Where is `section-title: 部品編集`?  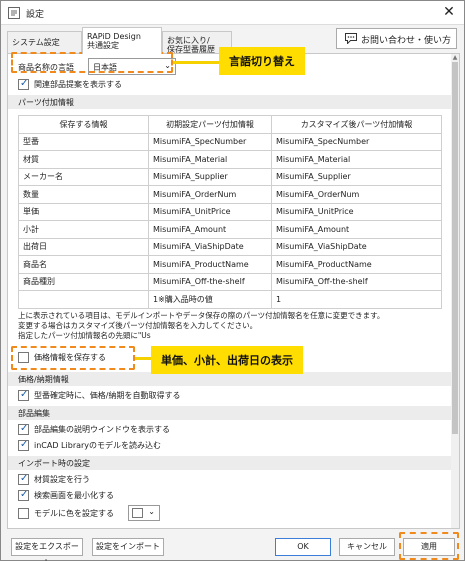
section-title: 部品編集 is located at coordinates (34, 413).